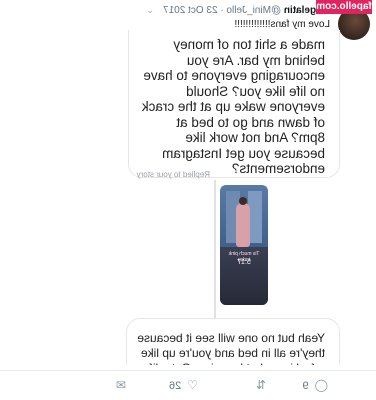 This screenshot has height=400, width=376. I want to click on watermark: fapello.com, so click(344, 7).